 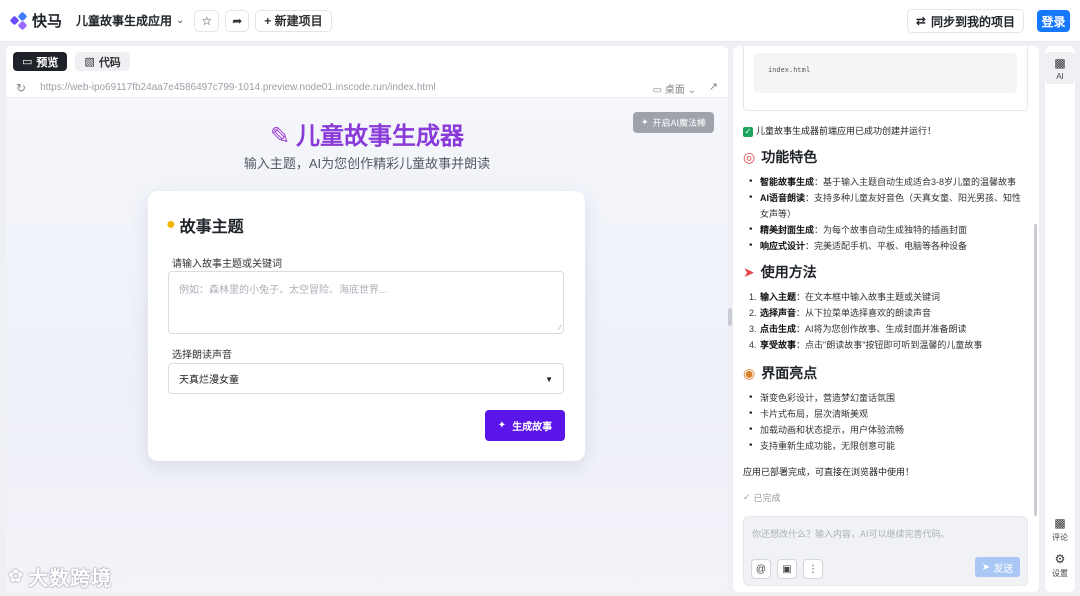 I want to click on new-project-label: 新建项目, so click(x=298, y=21).